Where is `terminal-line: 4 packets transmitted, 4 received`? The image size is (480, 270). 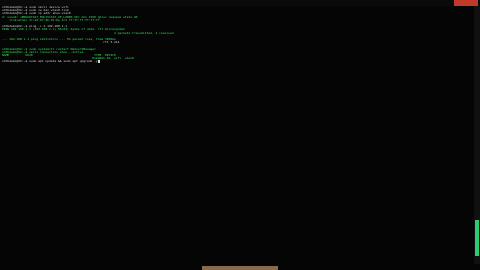
terminal-line: 4 packets transmitted, 4 received is located at coordinates (88, 32).